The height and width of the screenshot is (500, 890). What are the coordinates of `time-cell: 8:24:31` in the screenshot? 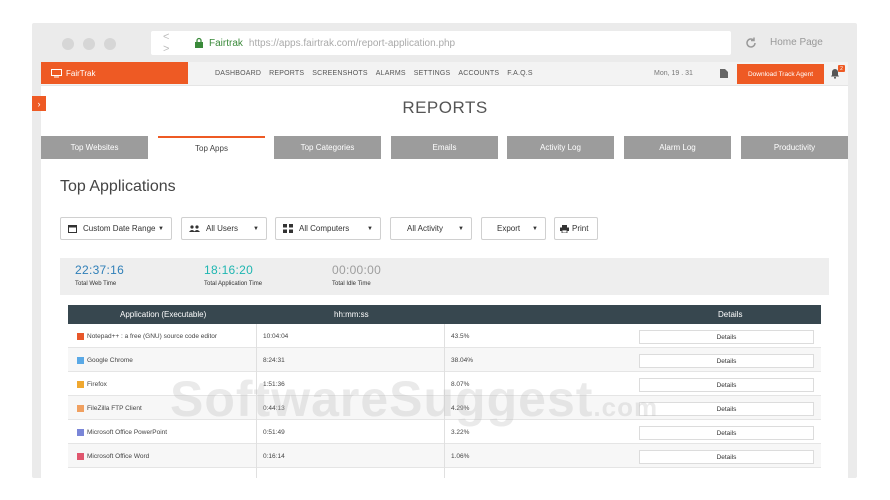 It's located at (274, 360).